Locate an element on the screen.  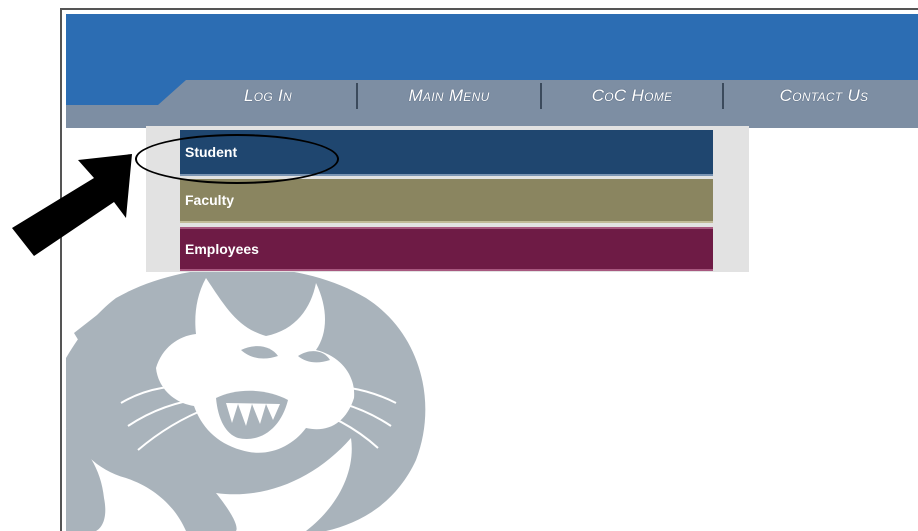
nav-log-in: Log In is located at coordinates (268, 96).